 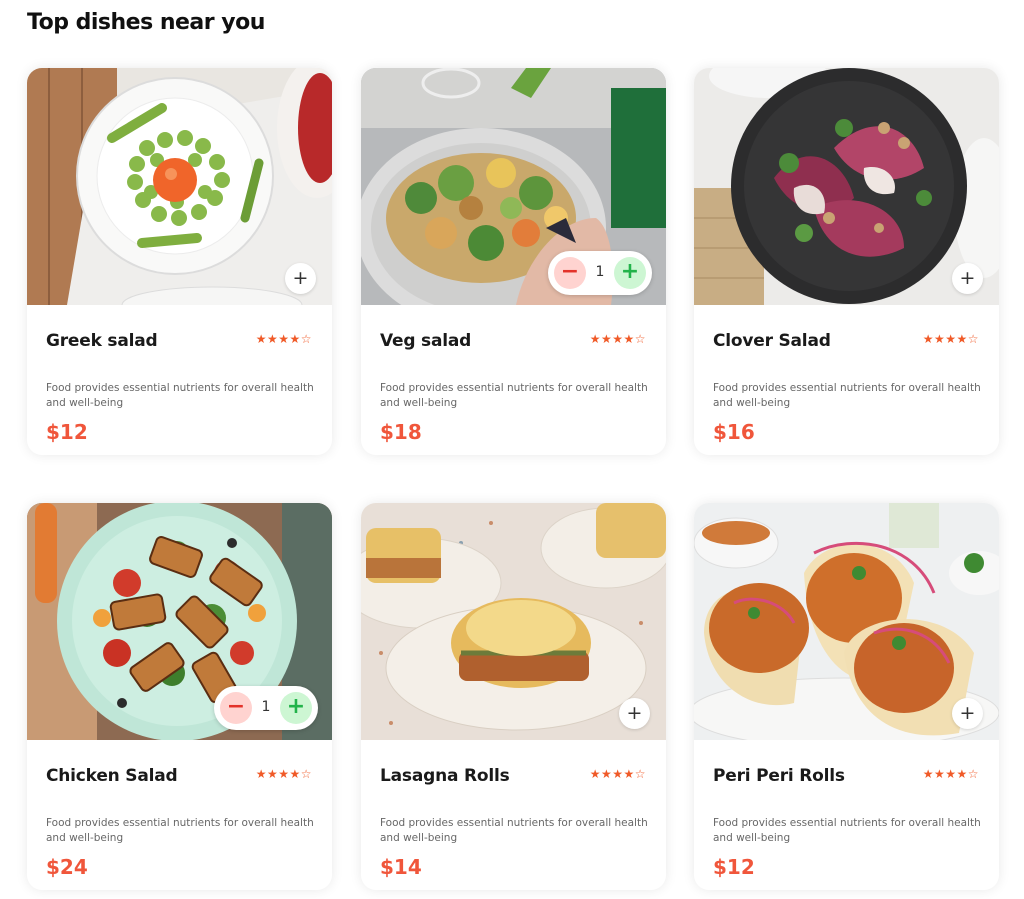 What do you see at coordinates (779, 776) in the screenshot?
I see `dish-name: Peri Peri Rolls` at bounding box center [779, 776].